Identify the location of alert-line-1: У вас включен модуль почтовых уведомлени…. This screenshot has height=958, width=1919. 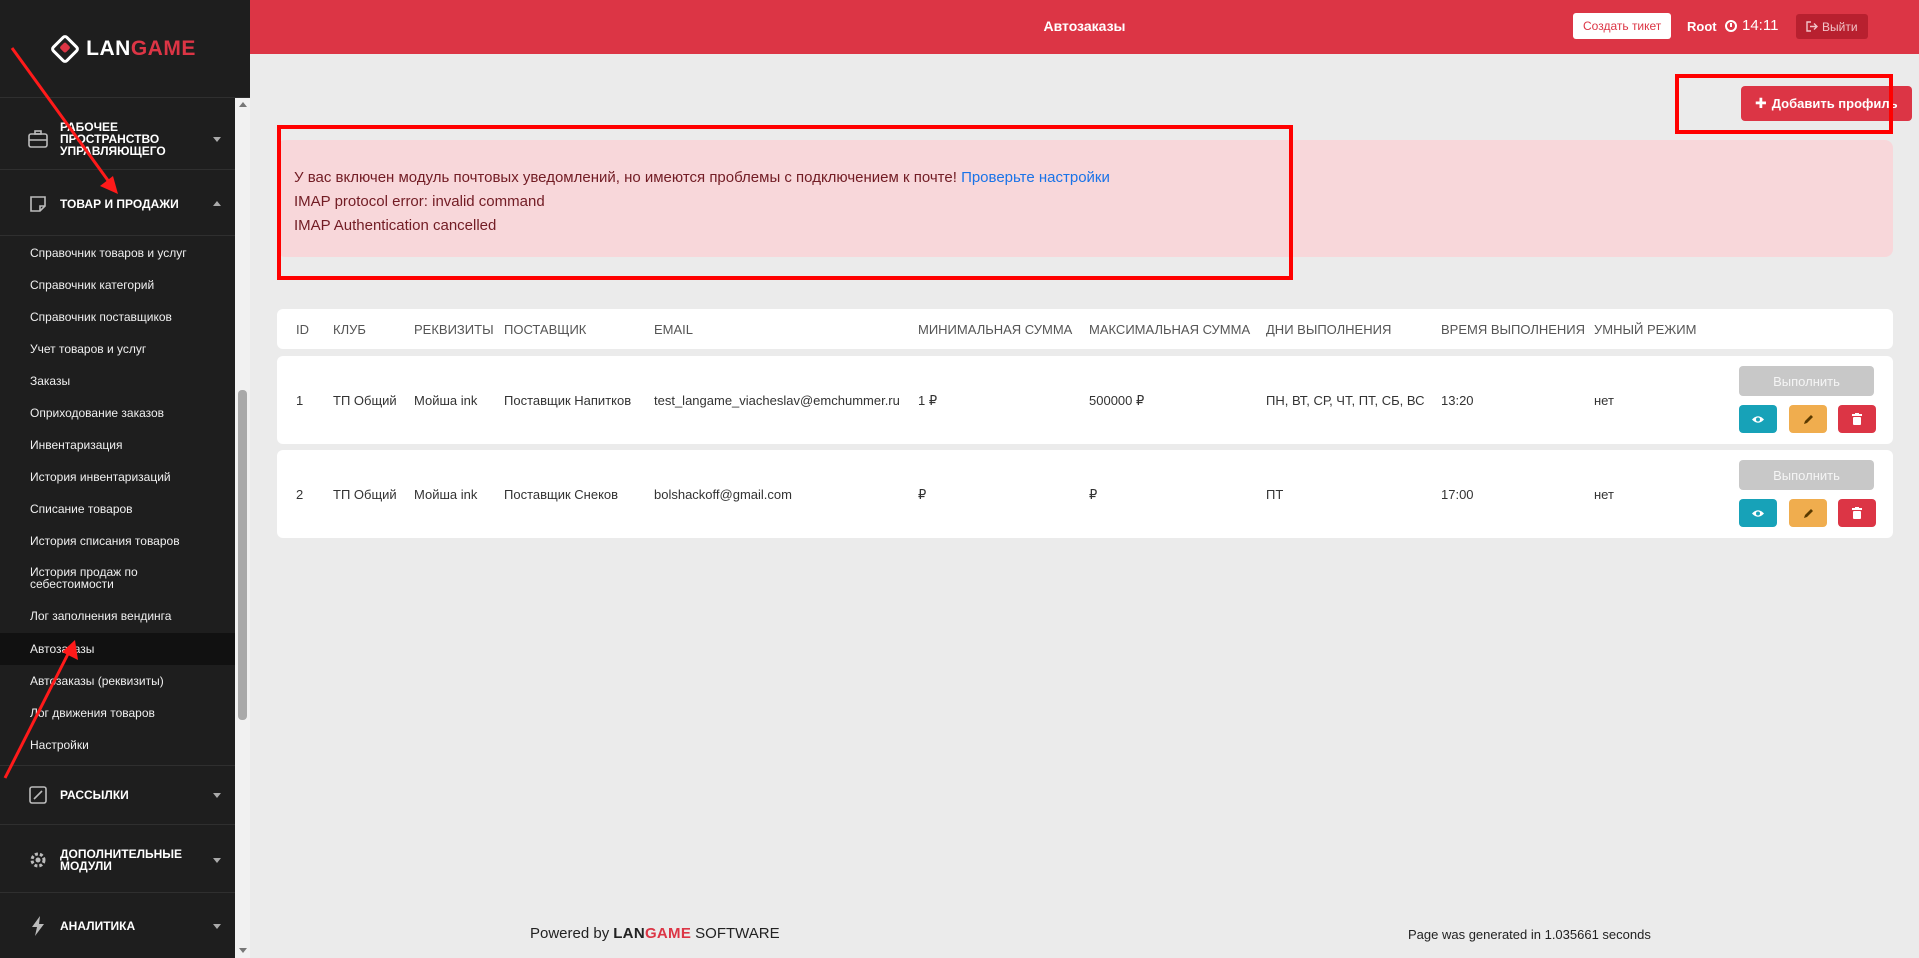
(702, 177).